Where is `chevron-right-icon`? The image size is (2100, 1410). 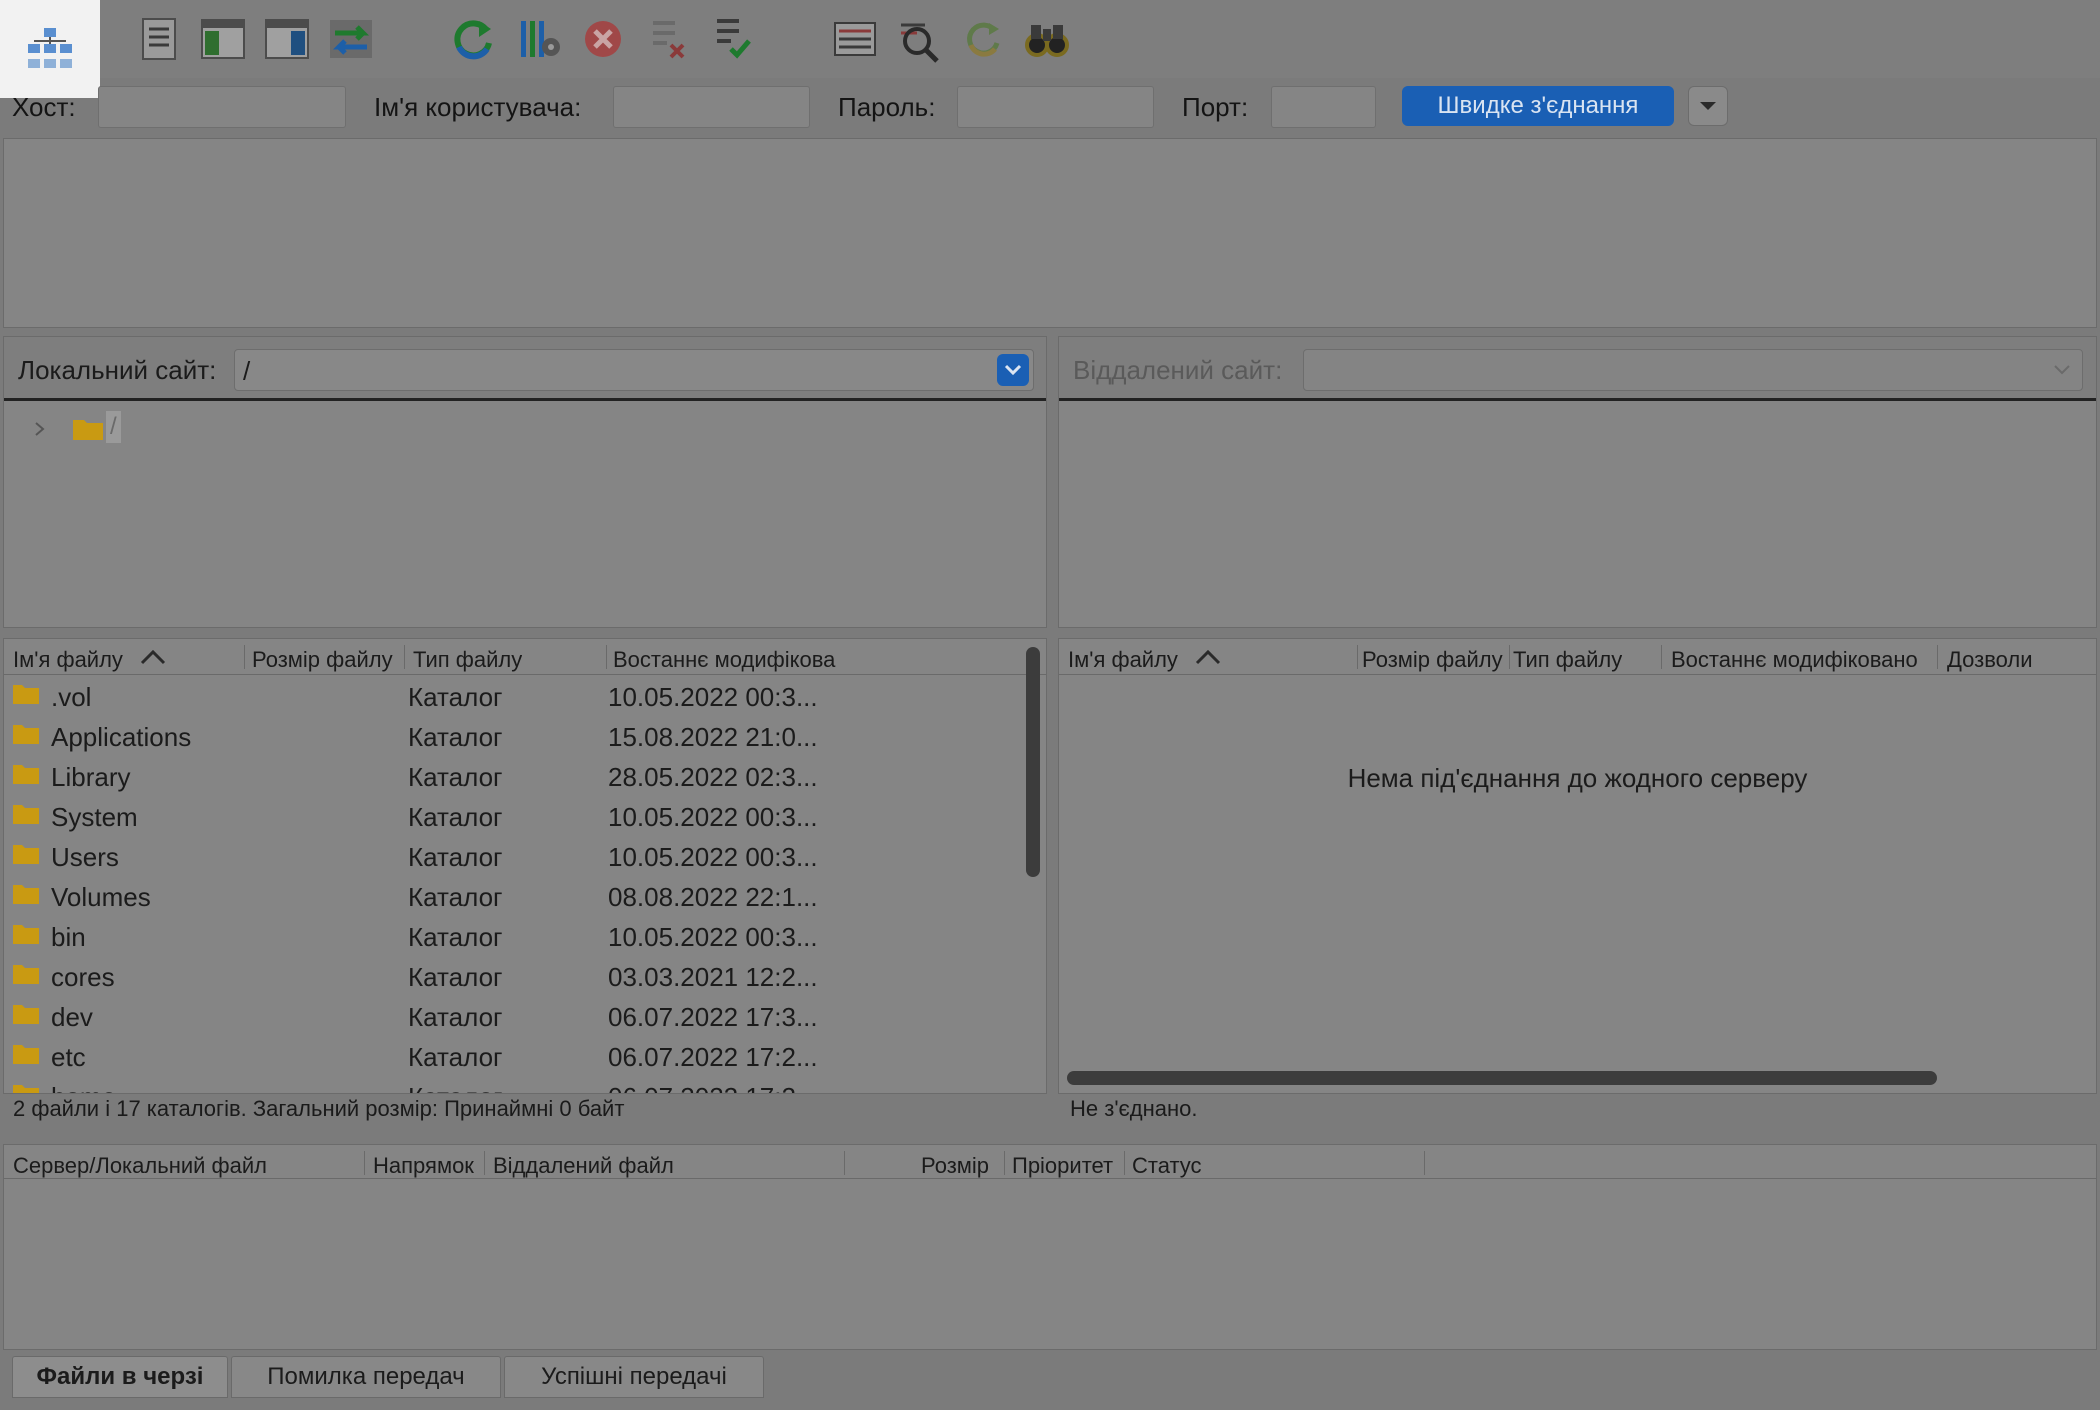 chevron-right-icon is located at coordinates (40, 429).